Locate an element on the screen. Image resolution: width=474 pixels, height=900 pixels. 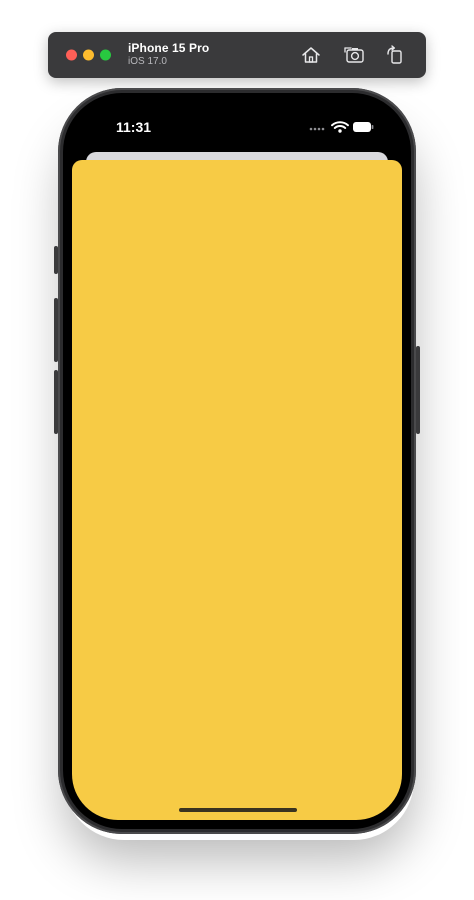
home-button is located at coordinates (311, 55).